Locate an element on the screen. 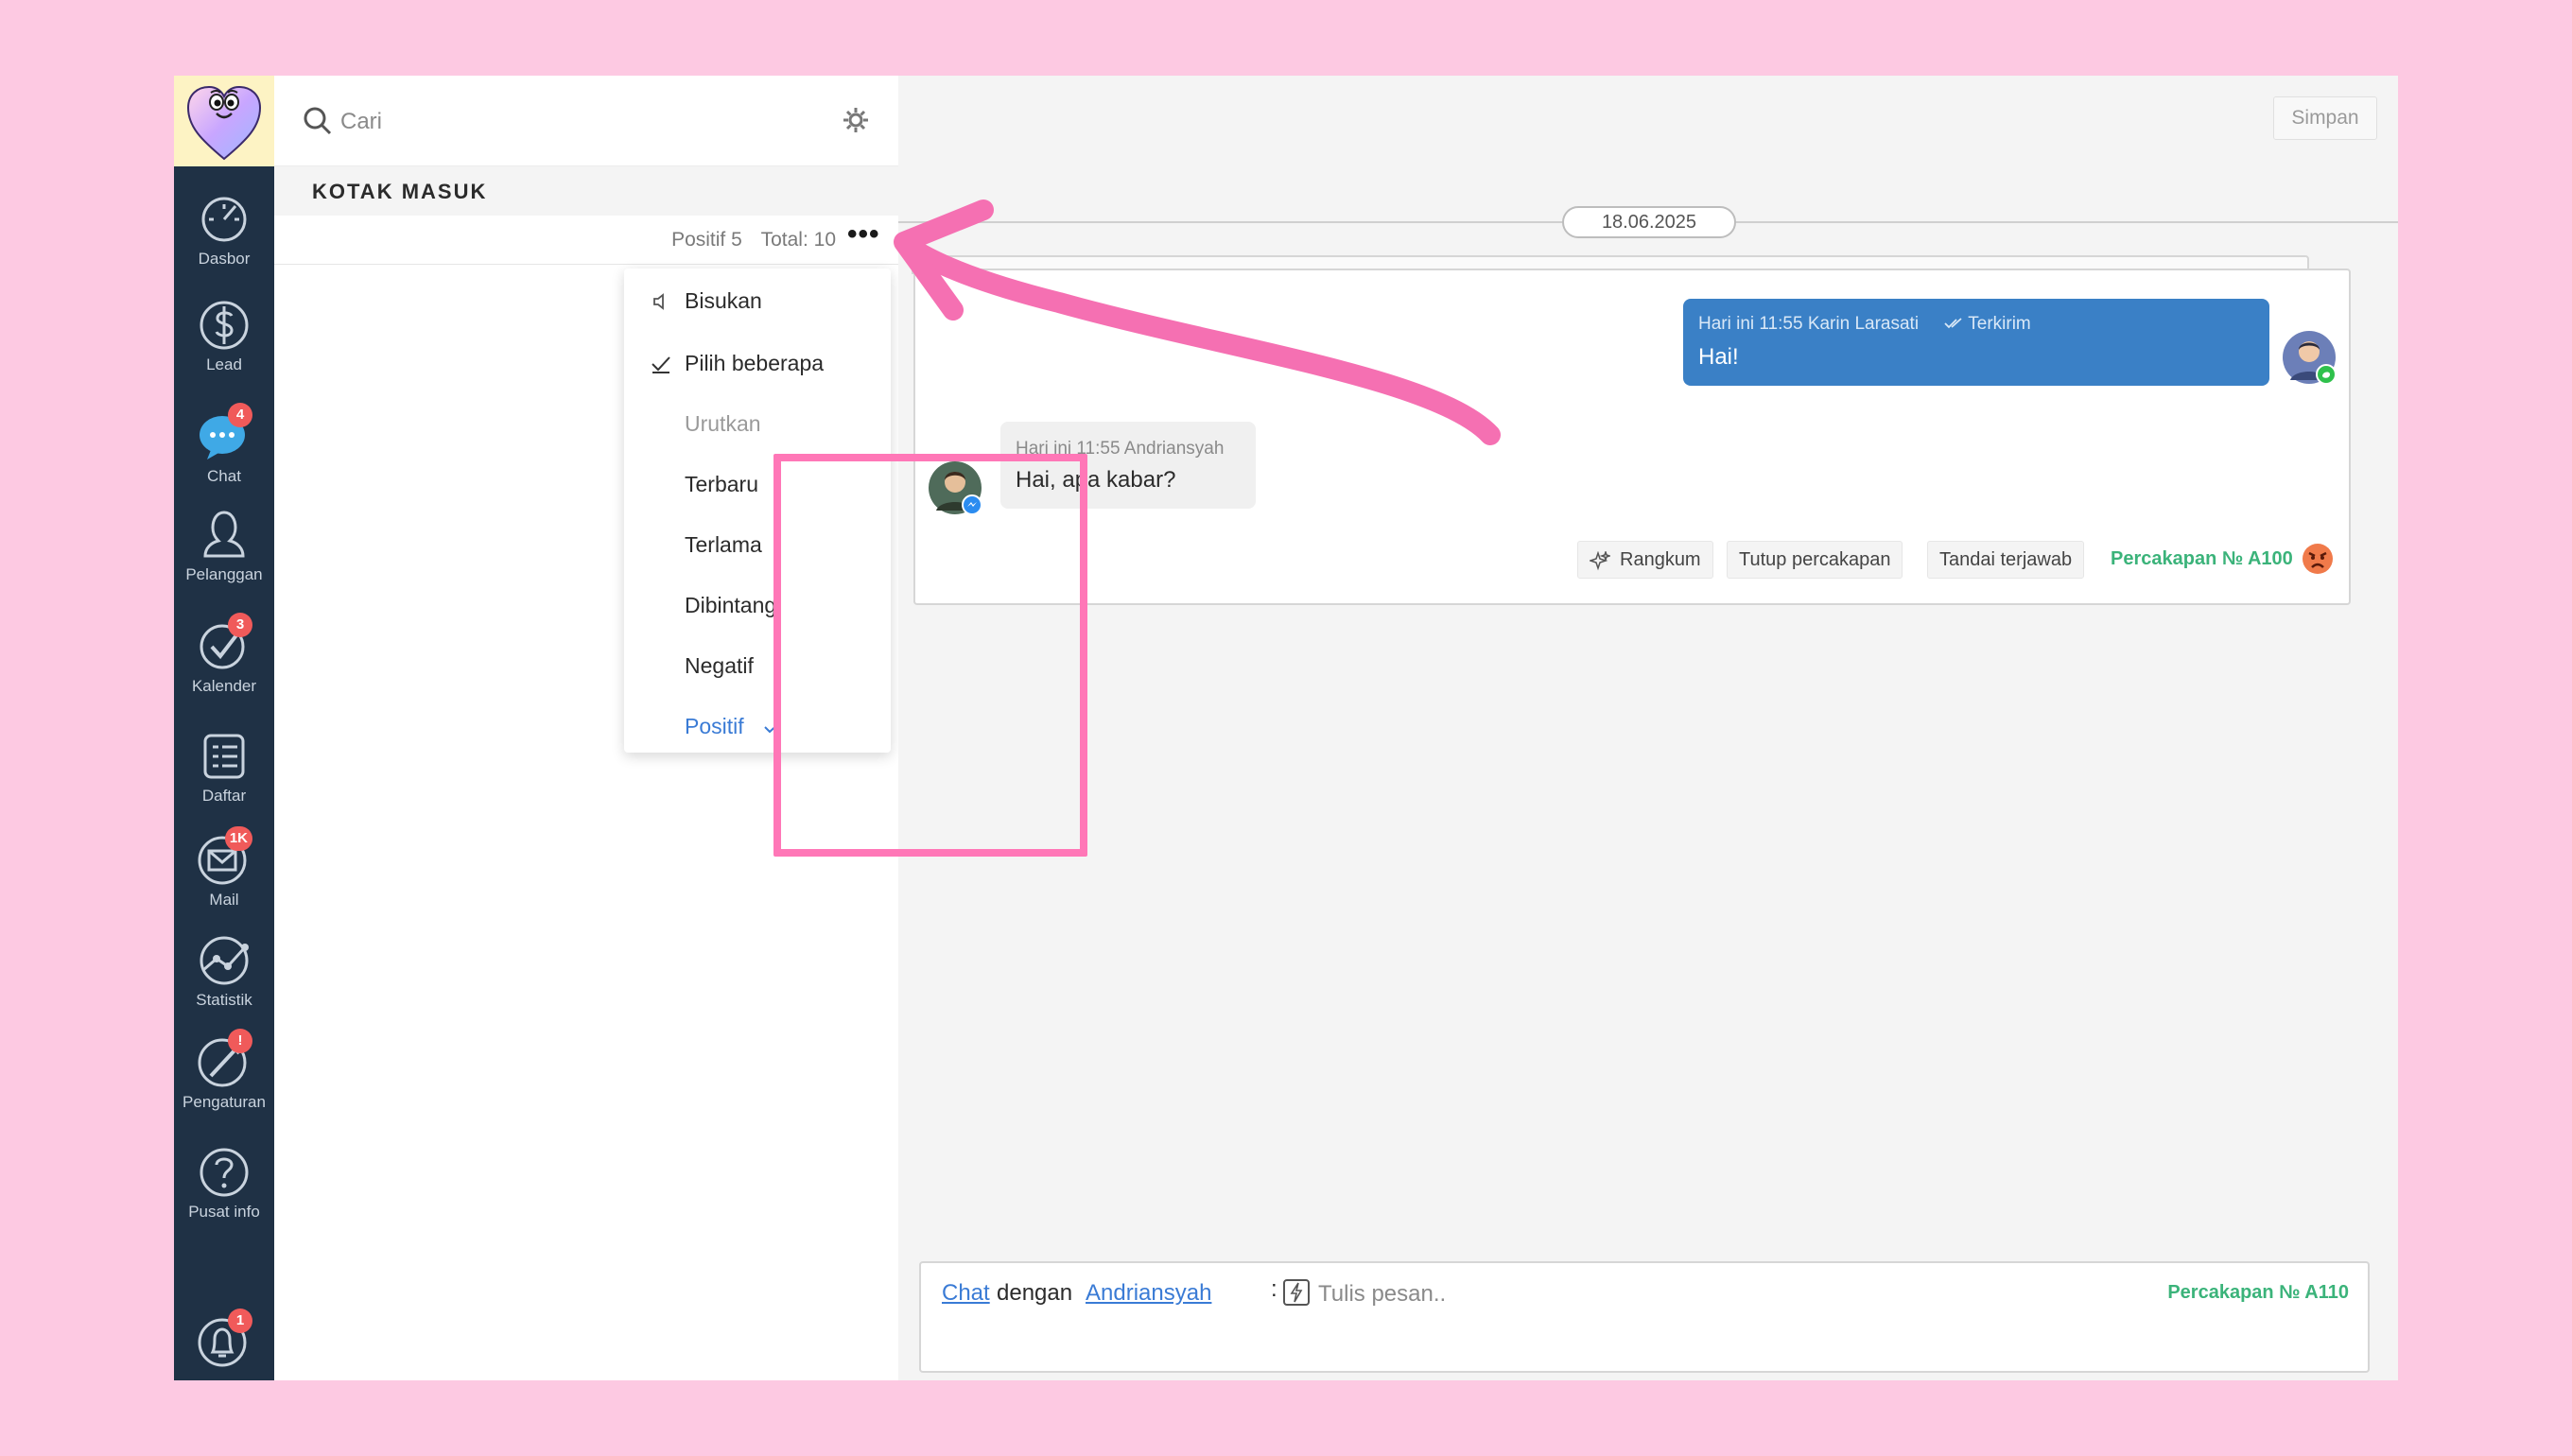 The height and width of the screenshot is (1456, 2572). sidebar-item-kalender: 3 Kalender is located at coordinates (224, 654).